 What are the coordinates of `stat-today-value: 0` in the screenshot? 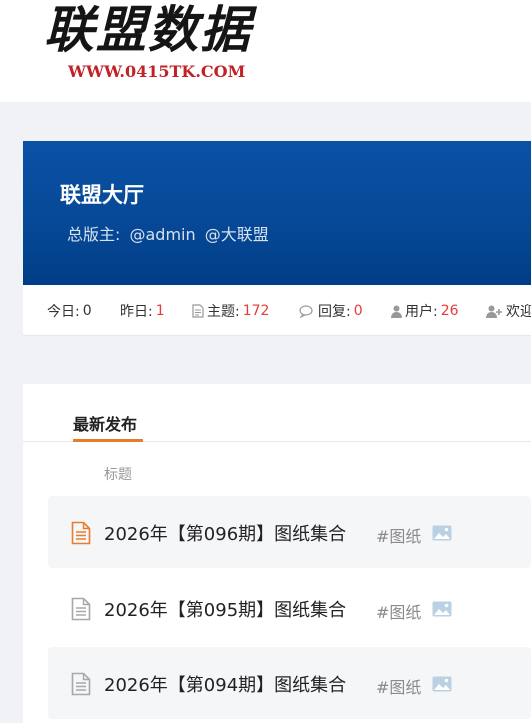 It's located at (87, 311).